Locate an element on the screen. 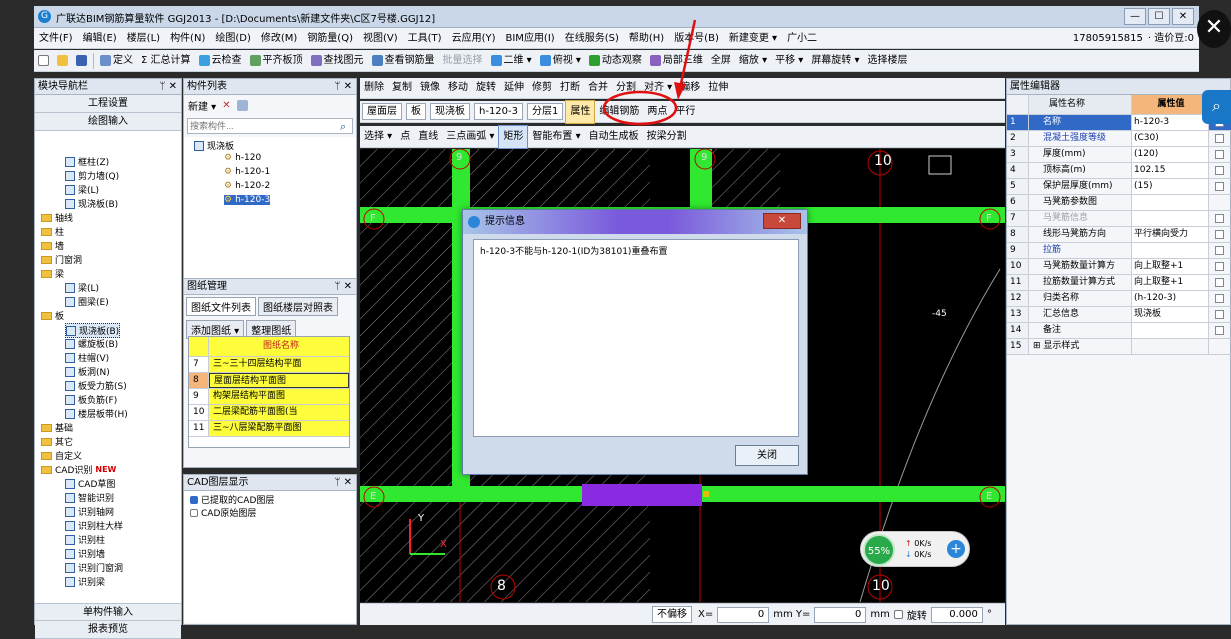 The height and width of the screenshot is (639, 1231). table-row: 9 构架层结构平面图 is located at coordinates (269, 397).